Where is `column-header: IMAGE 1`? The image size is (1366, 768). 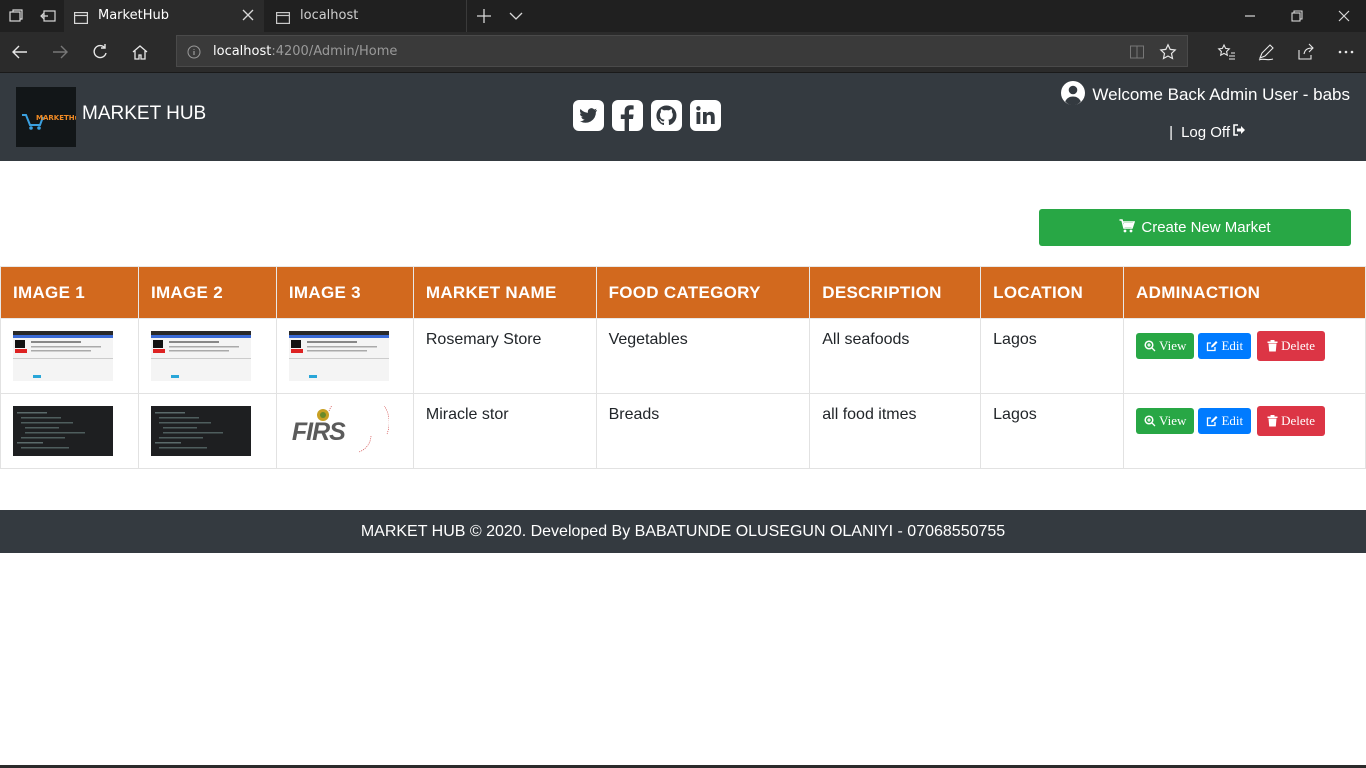 column-header: IMAGE 1 is located at coordinates (69, 292).